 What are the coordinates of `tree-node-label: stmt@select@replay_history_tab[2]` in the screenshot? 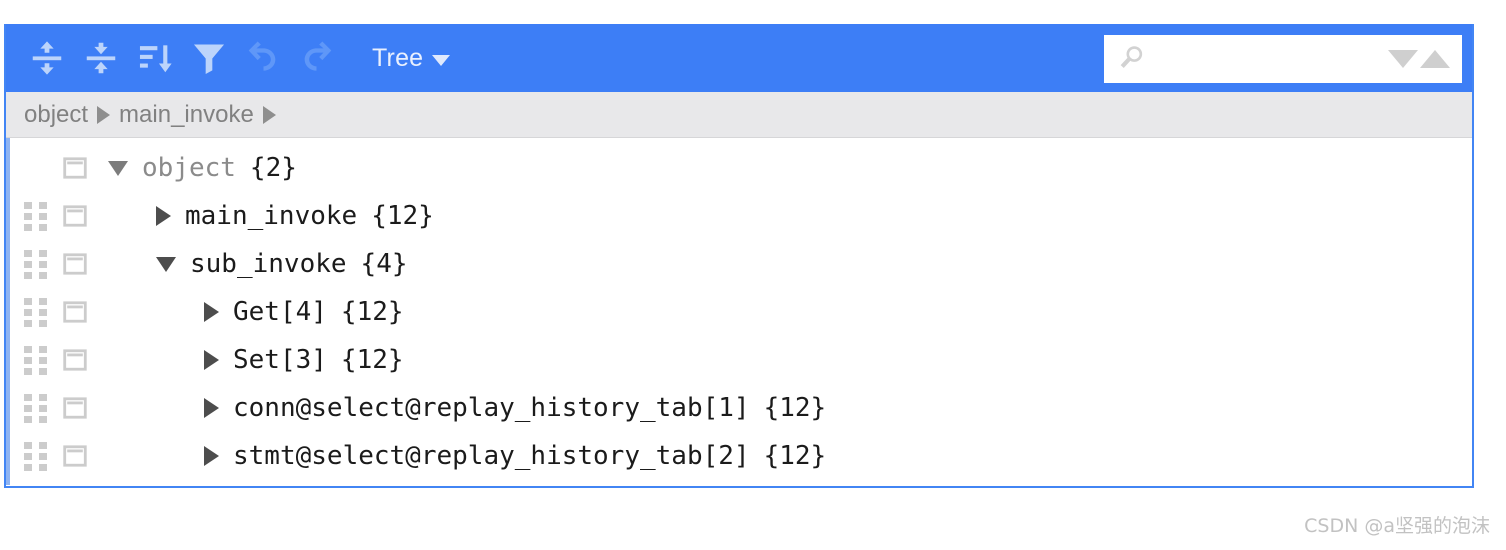 It's located at (491, 456).